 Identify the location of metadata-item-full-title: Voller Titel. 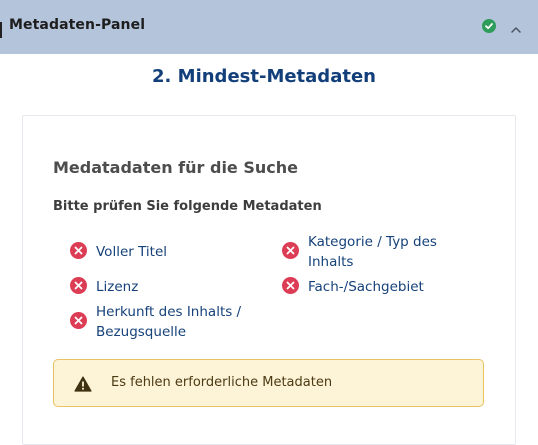
(118, 252).